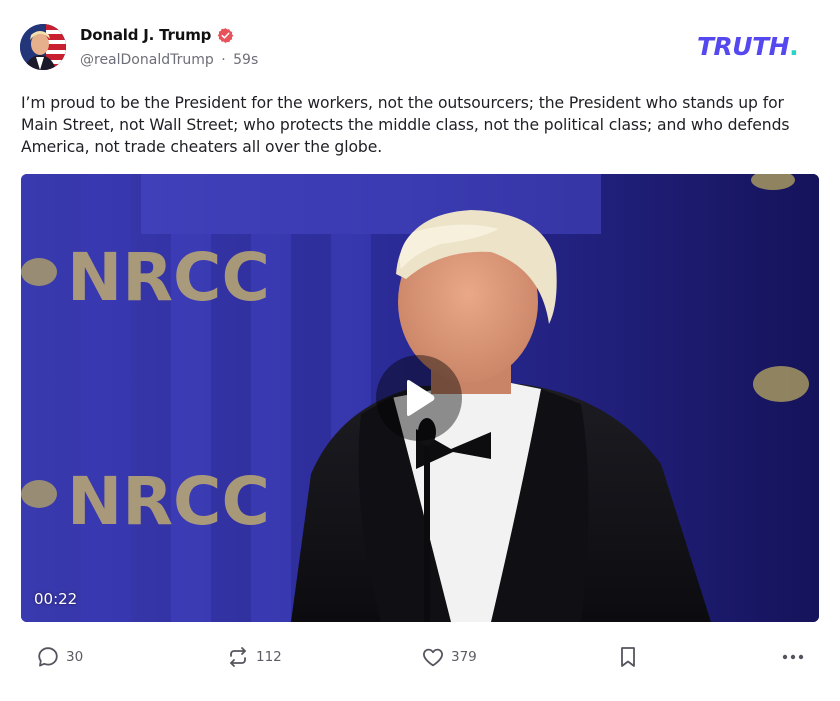 This screenshot has height=701, width=840. I want to click on post-action-bar: 30 112 379, so click(420, 657).